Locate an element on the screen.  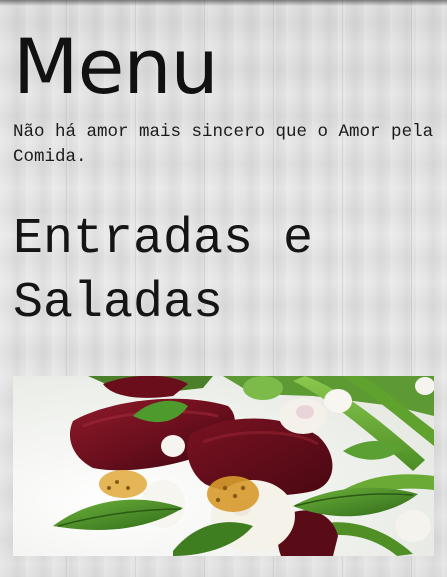
section-title: Entradas e Saladas is located at coordinates (163, 271).